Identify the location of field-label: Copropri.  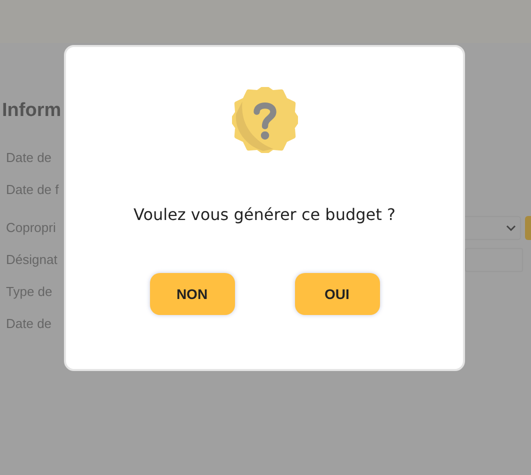
(31, 228).